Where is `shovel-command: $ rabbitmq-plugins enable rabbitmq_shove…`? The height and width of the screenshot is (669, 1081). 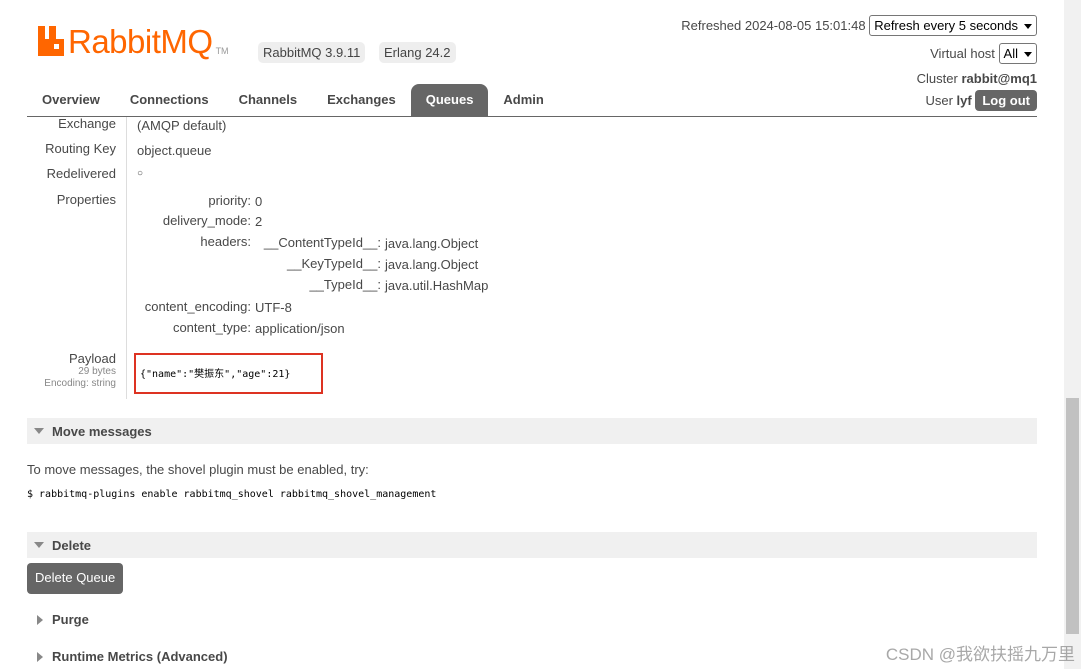
shovel-command: $ rabbitmq-plugins enable rabbitmq_shove… is located at coordinates (232, 494).